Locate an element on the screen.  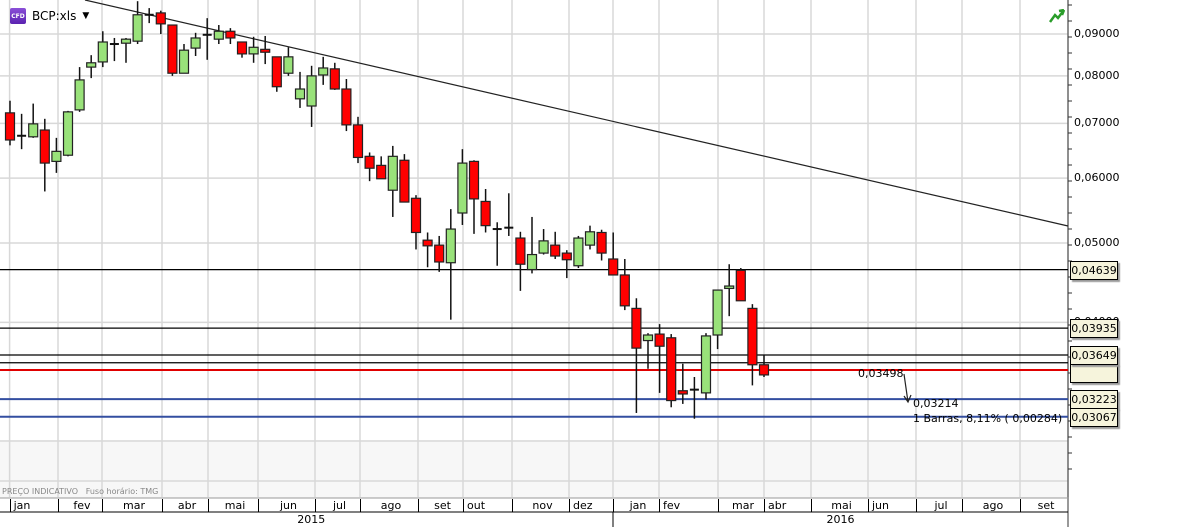
y-tick-label: 0,06000 is located at coordinates (1097, 178).